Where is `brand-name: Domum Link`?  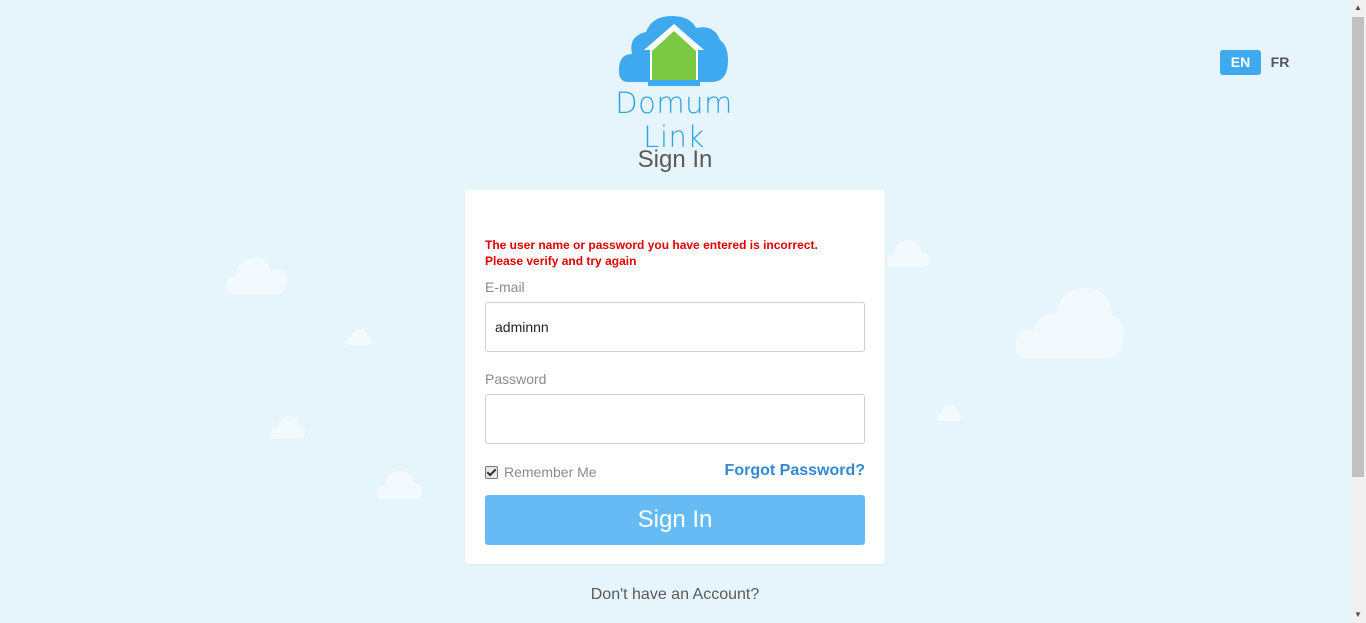
brand-name: Domum Link is located at coordinates (674, 120).